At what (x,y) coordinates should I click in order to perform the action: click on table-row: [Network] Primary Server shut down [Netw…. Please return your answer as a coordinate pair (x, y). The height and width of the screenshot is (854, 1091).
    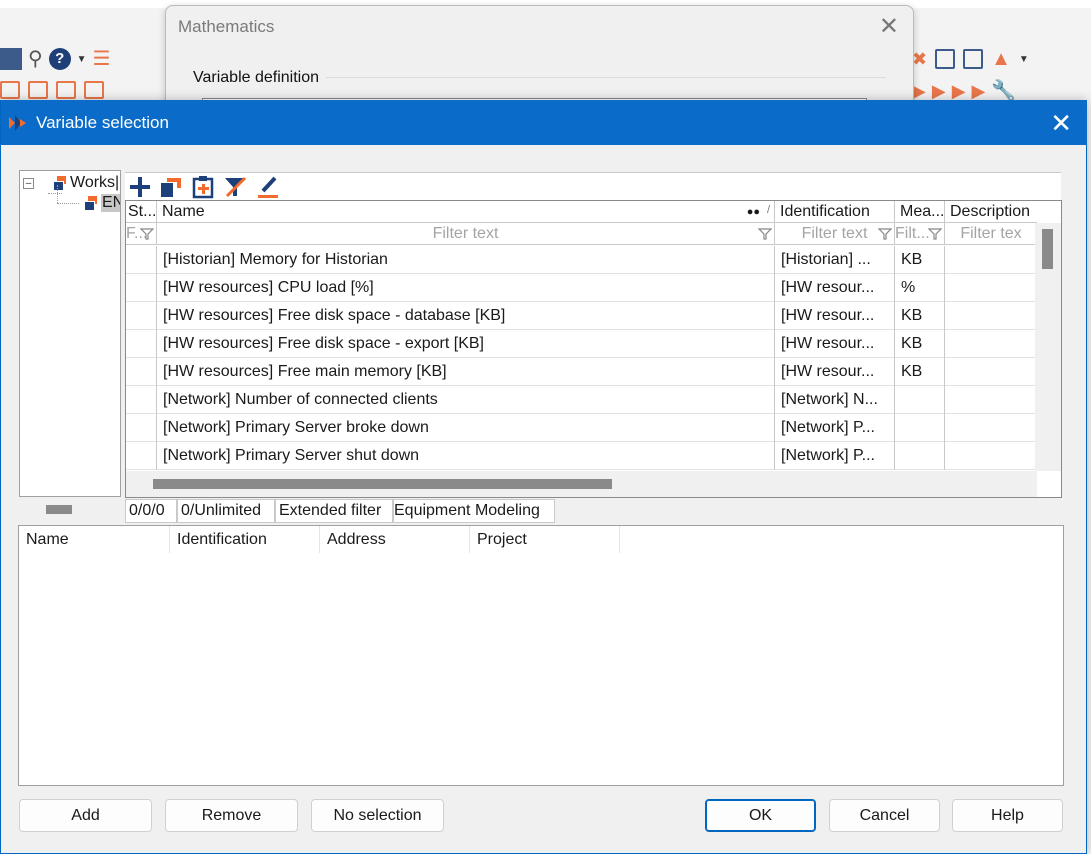
    Looking at the image, I should click on (581, 456).